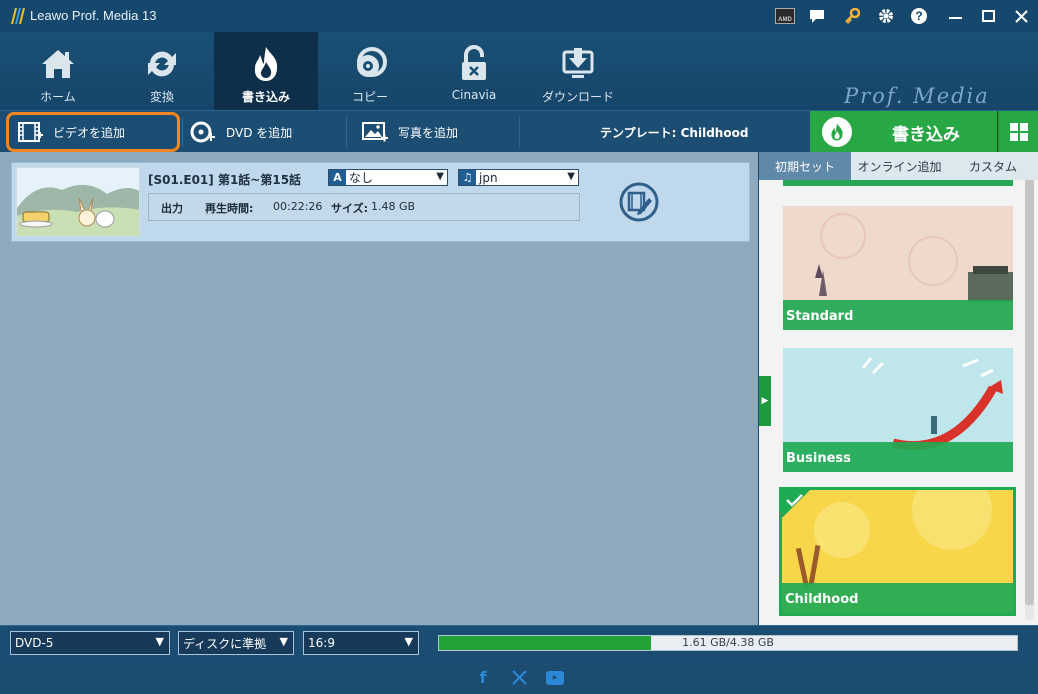  What do you see at coordinates (805, 166) in the screenshot?
I see `tab-presets: 初期セット` at bounding box center [805, 166].